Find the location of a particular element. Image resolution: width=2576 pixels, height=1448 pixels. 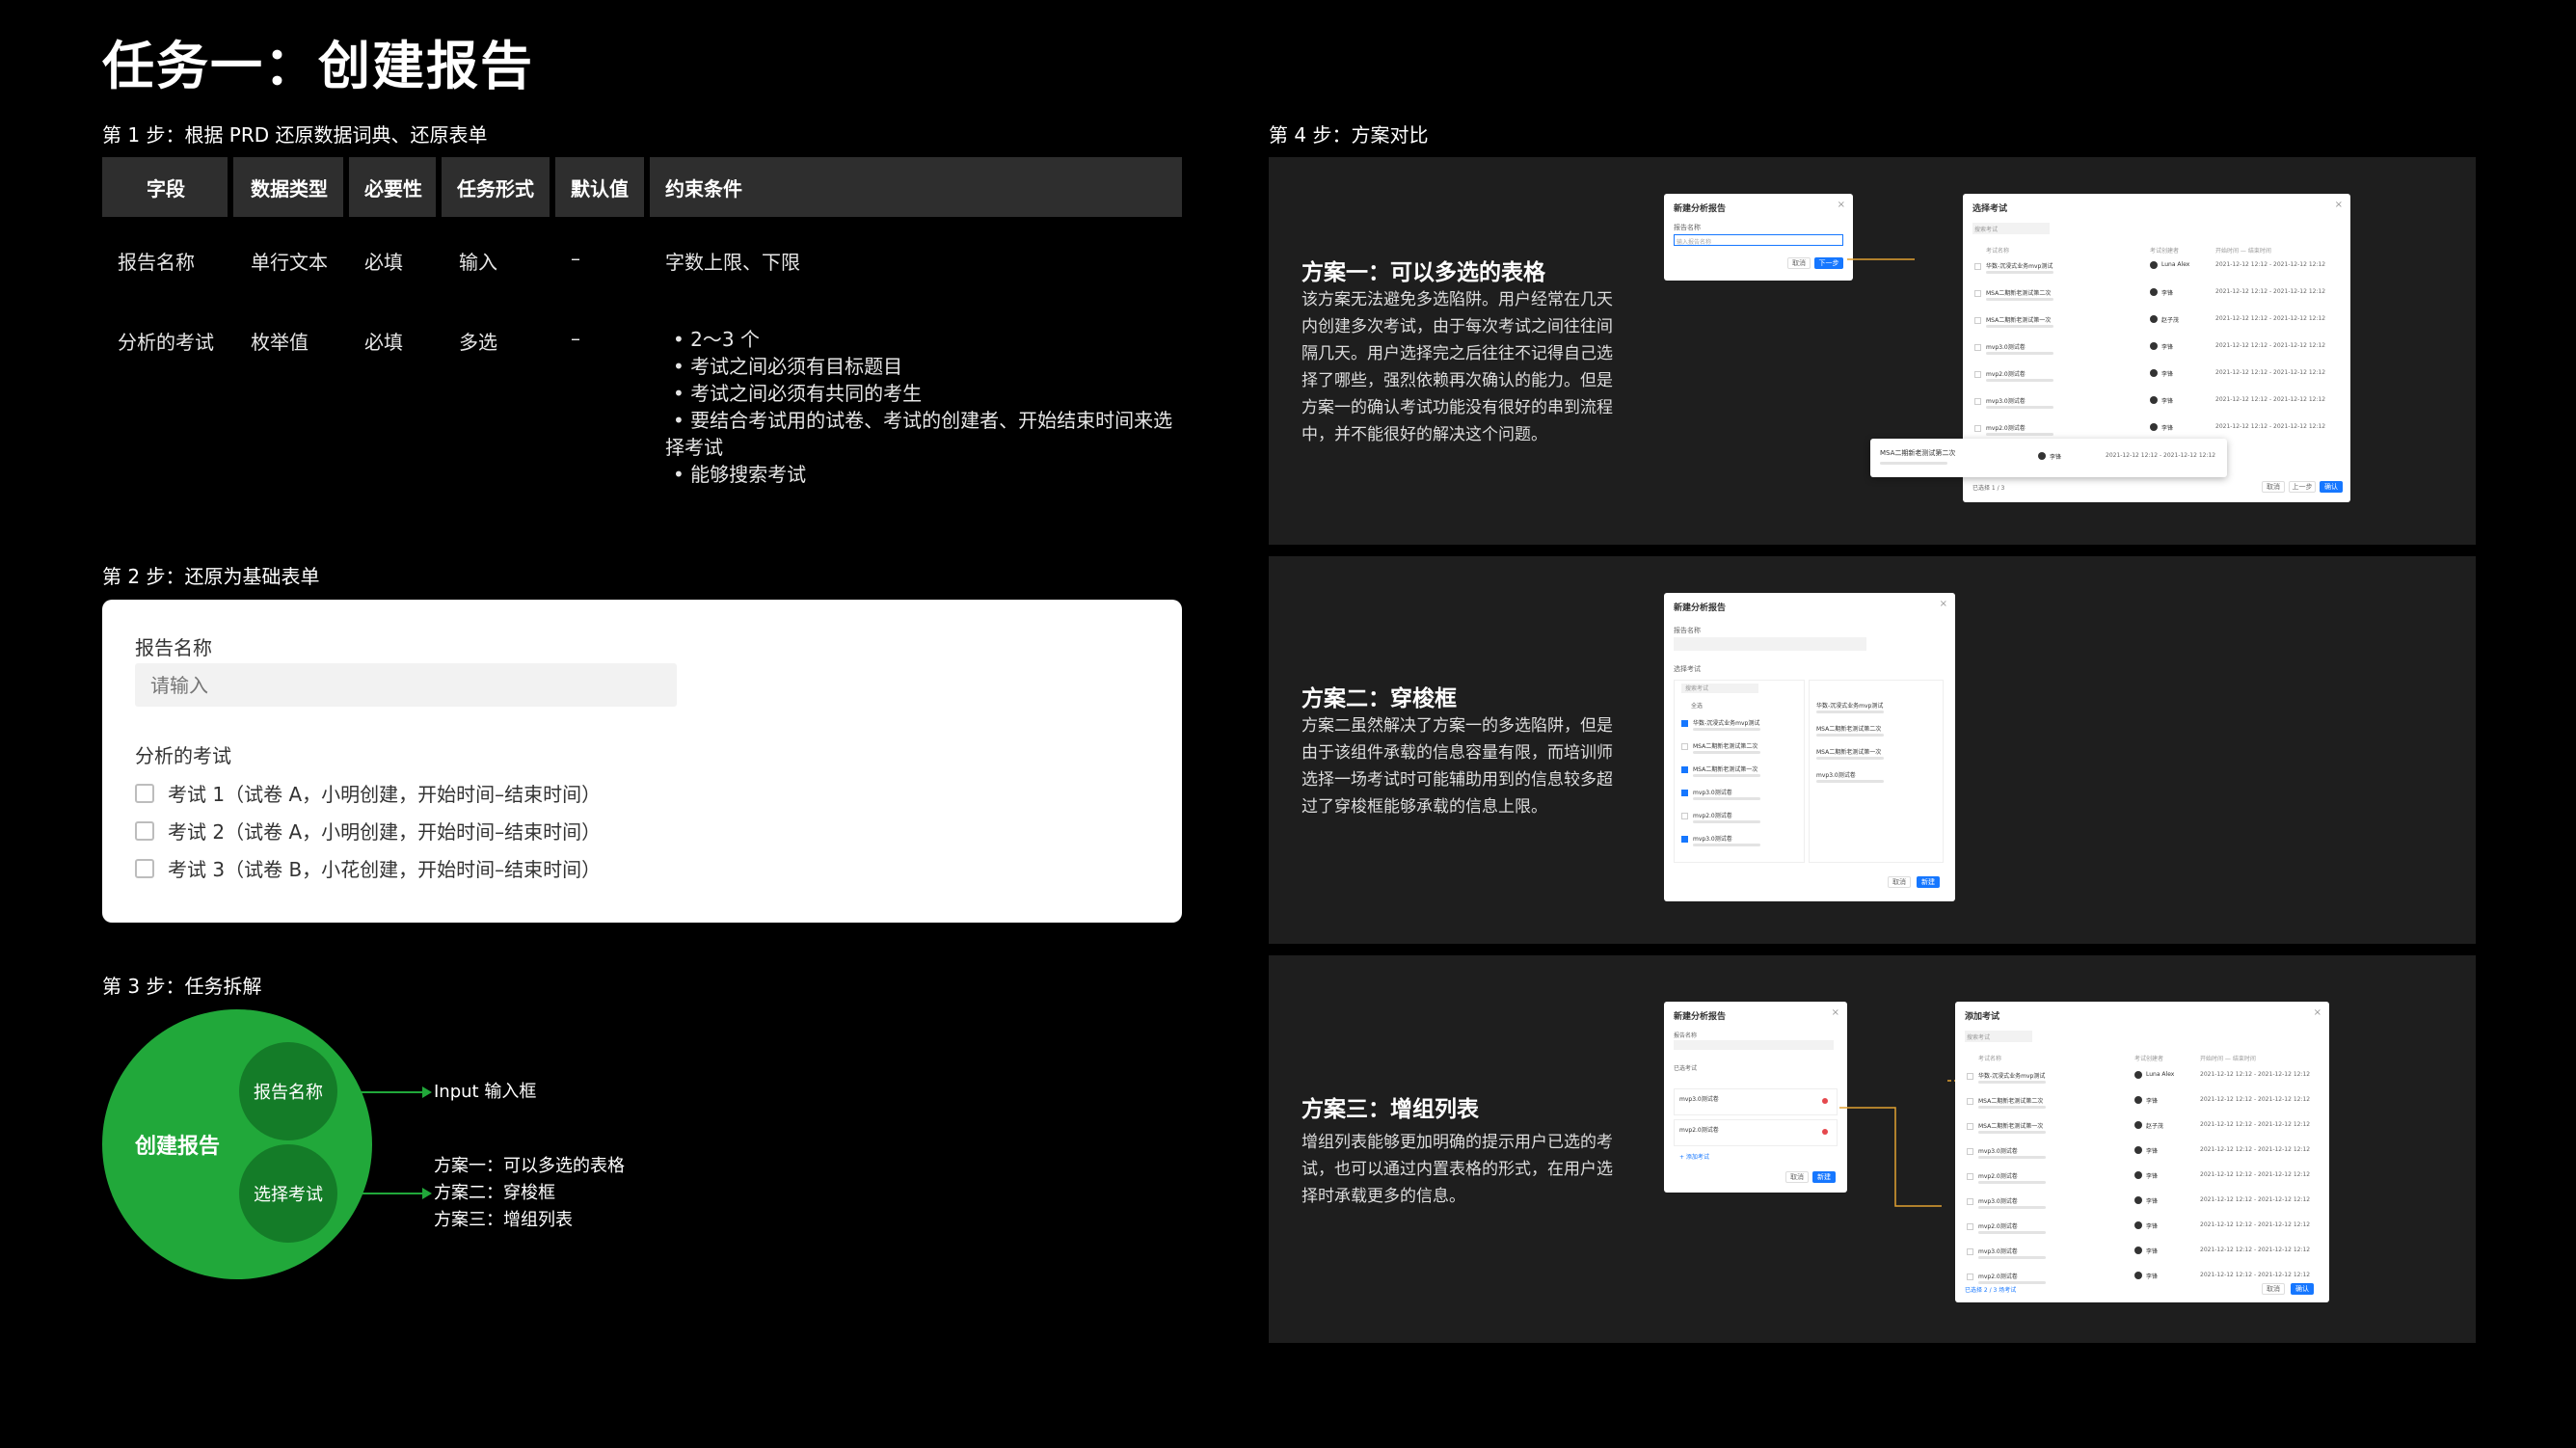

exam-option-1: 考试 1（试卷 A，小明创建，开始时间–结束时间） is located at coordinates (368, 793).